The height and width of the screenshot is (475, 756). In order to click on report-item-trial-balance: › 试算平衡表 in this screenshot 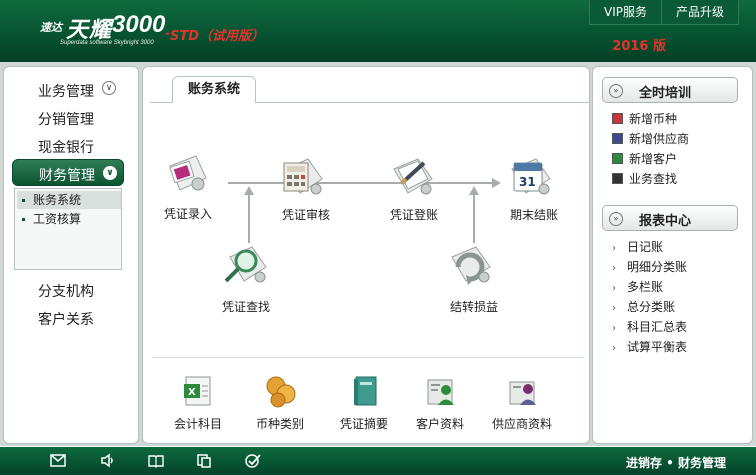, I will do `click(649, 346)`.